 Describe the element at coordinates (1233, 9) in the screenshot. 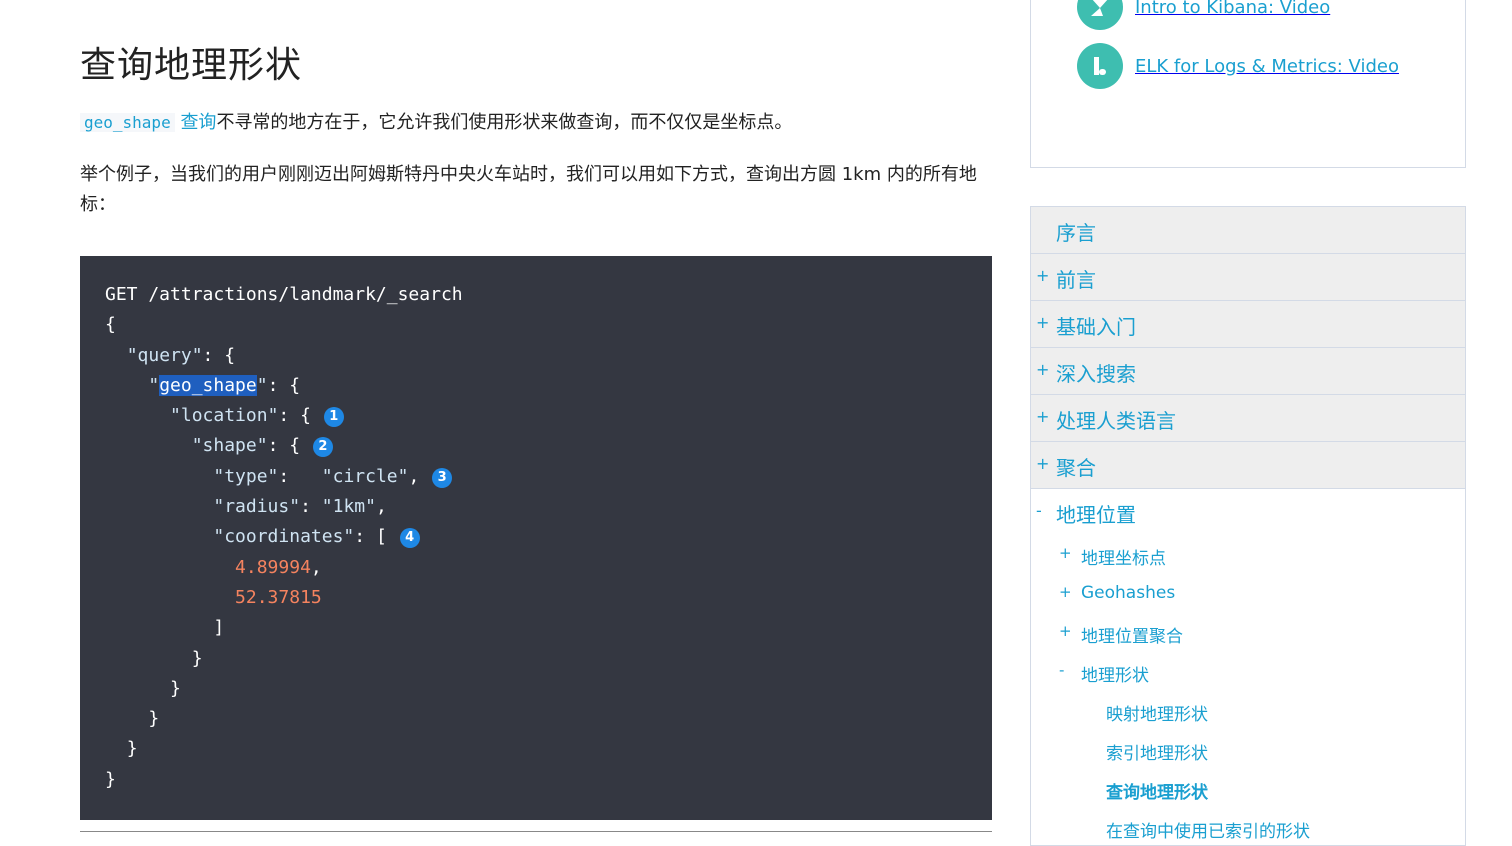

I see `video-link-label: Intro to Kibana: Video` at that location.